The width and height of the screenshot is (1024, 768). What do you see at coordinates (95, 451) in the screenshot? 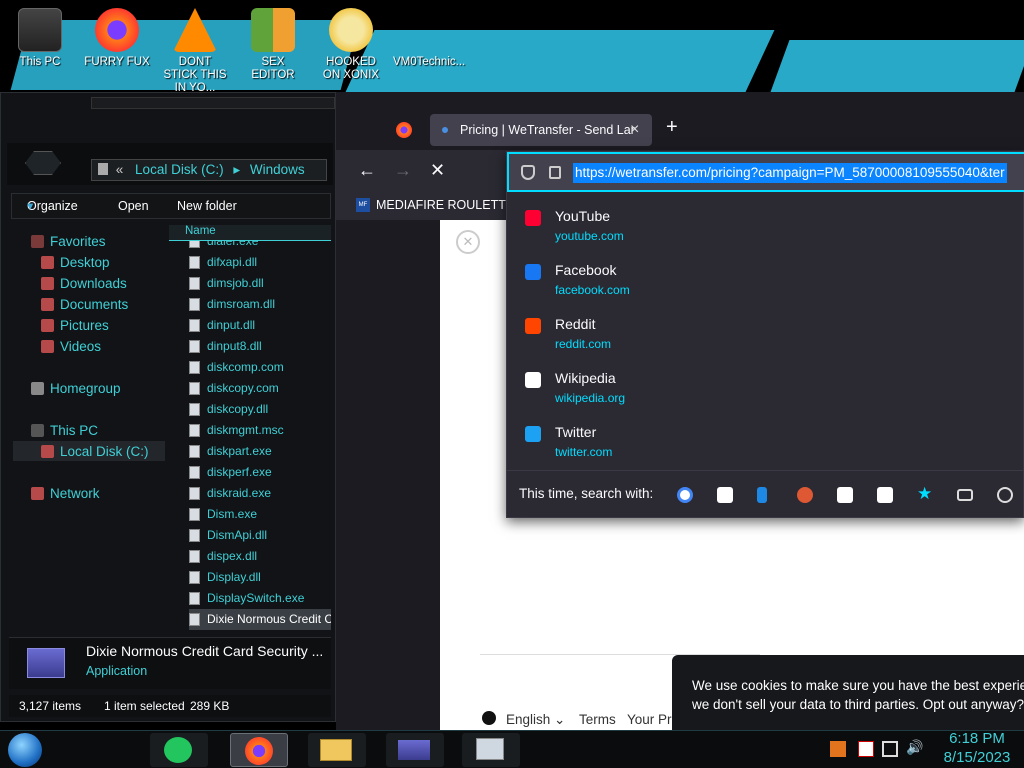
I see `nav-local-disk: Local Disk (C:)` at bounding box center [95, 451].